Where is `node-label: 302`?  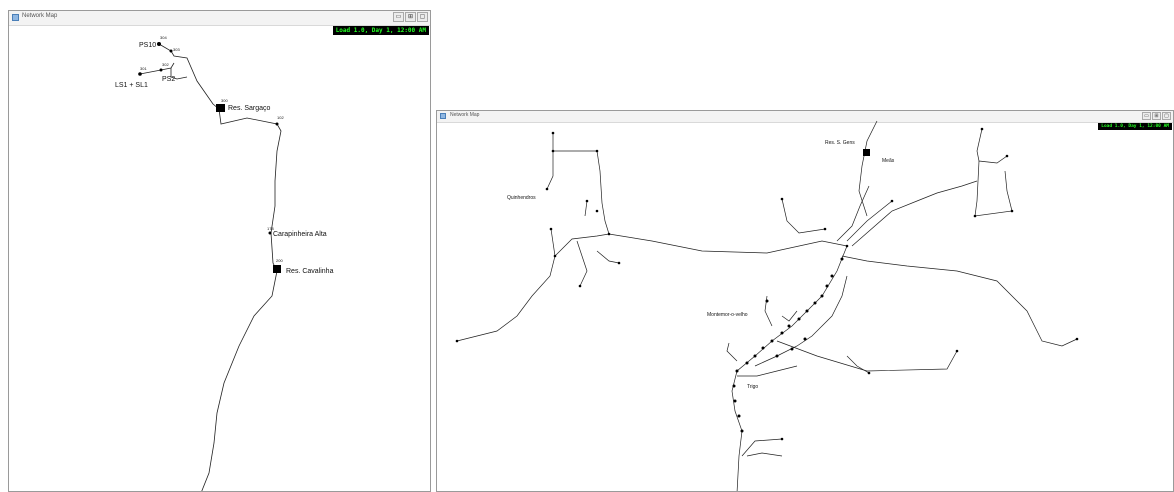
node-label: 302 is located at coordinates (165, 64).